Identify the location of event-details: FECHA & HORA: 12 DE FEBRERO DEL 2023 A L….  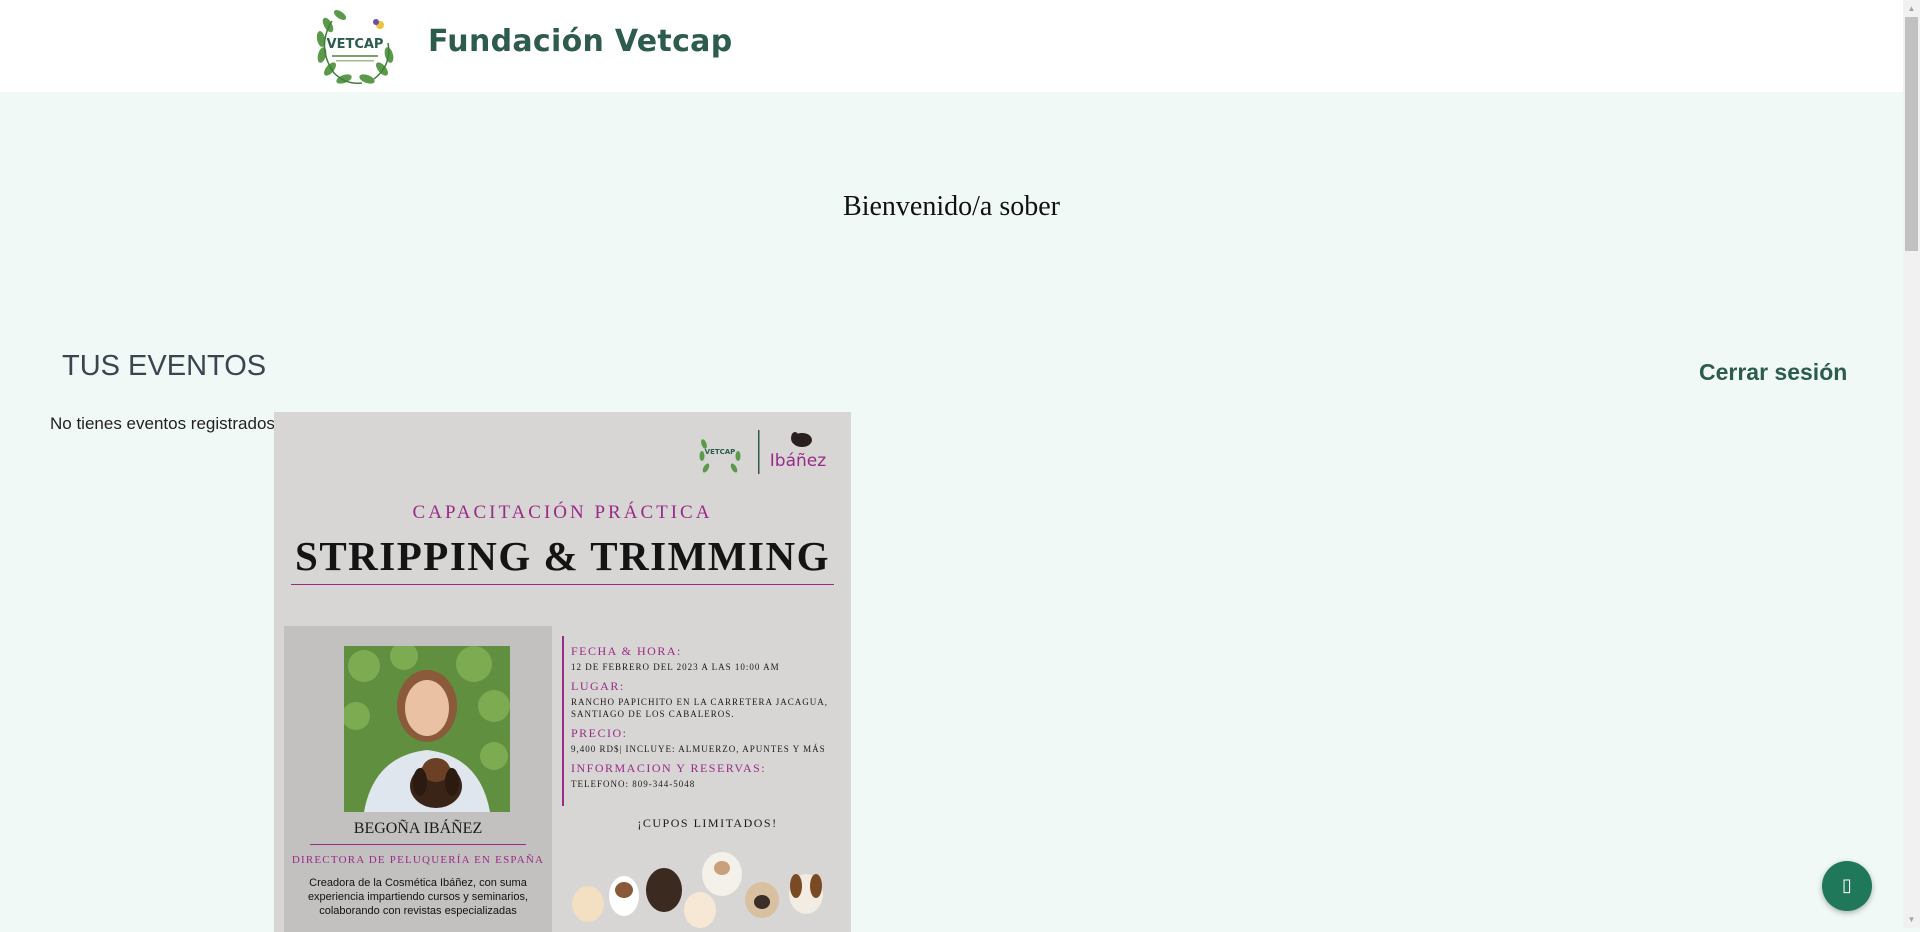
(711, 714).